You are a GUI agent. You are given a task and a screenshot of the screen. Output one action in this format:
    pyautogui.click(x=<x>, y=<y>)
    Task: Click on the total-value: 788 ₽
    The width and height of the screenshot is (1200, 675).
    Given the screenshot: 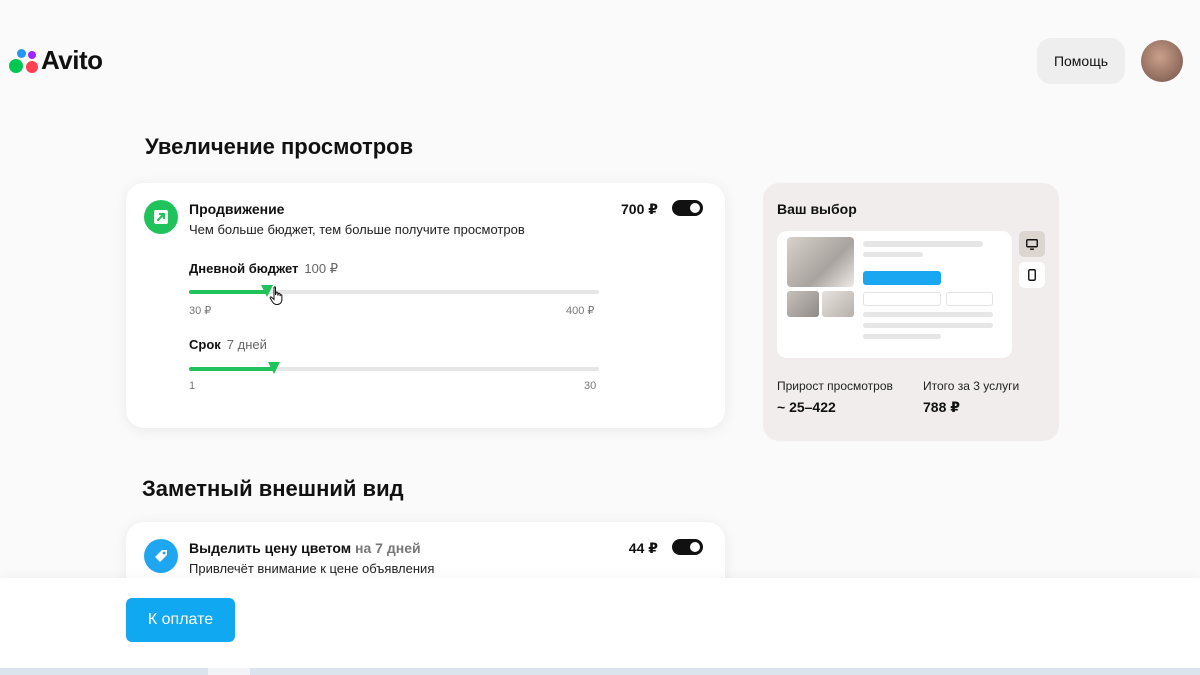 What is the action you would take?
    pyautogui.click(x=941, y=407)
    